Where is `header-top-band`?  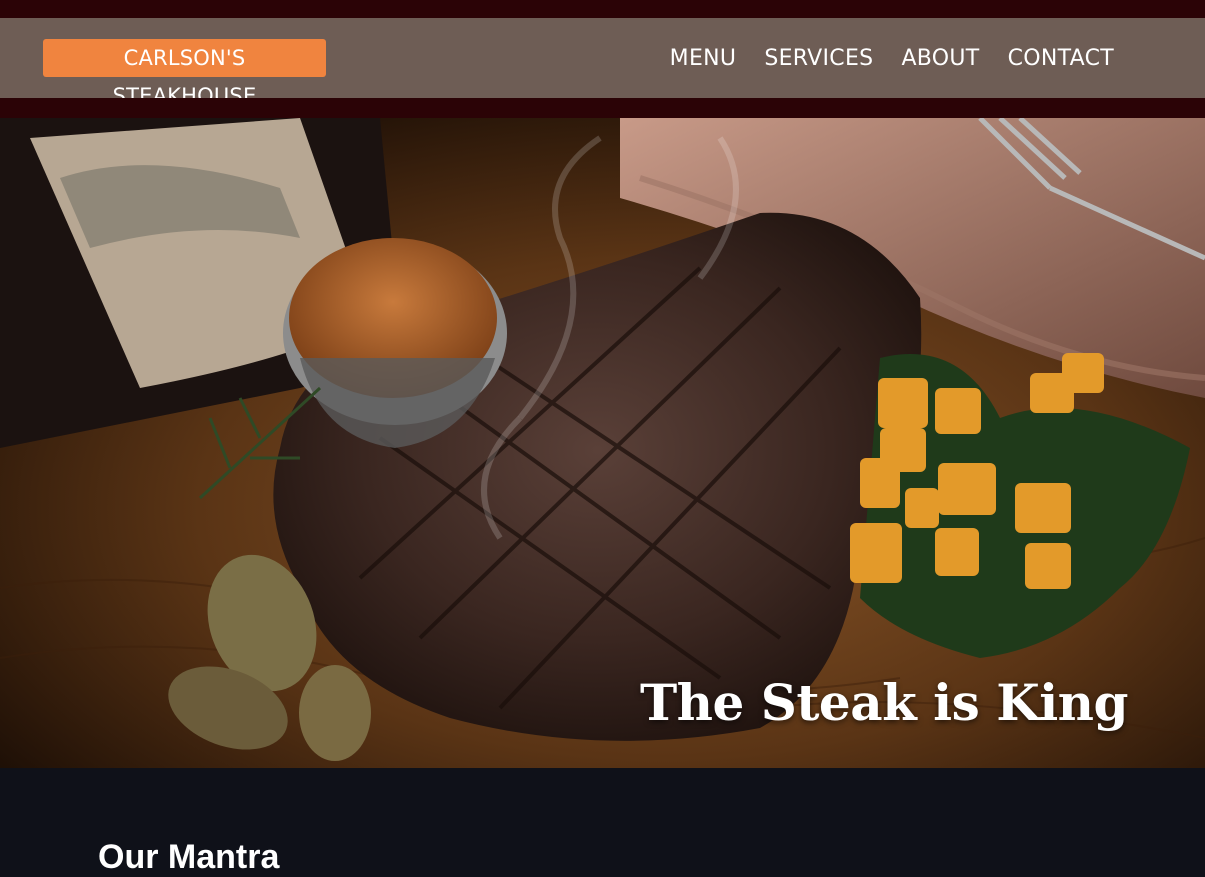
header-top-band is located at coordinates (602, 9).